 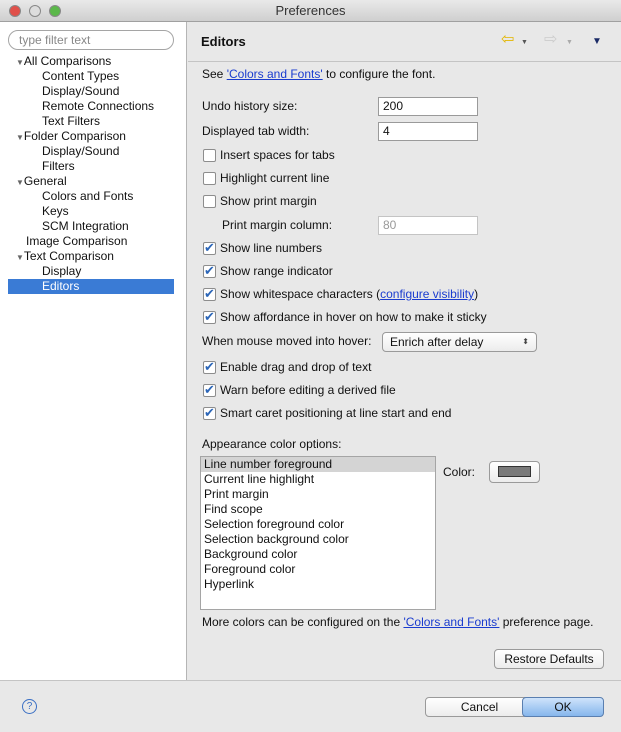 I want to click on cancel-button: Cancel, so click(x=479, y=707).